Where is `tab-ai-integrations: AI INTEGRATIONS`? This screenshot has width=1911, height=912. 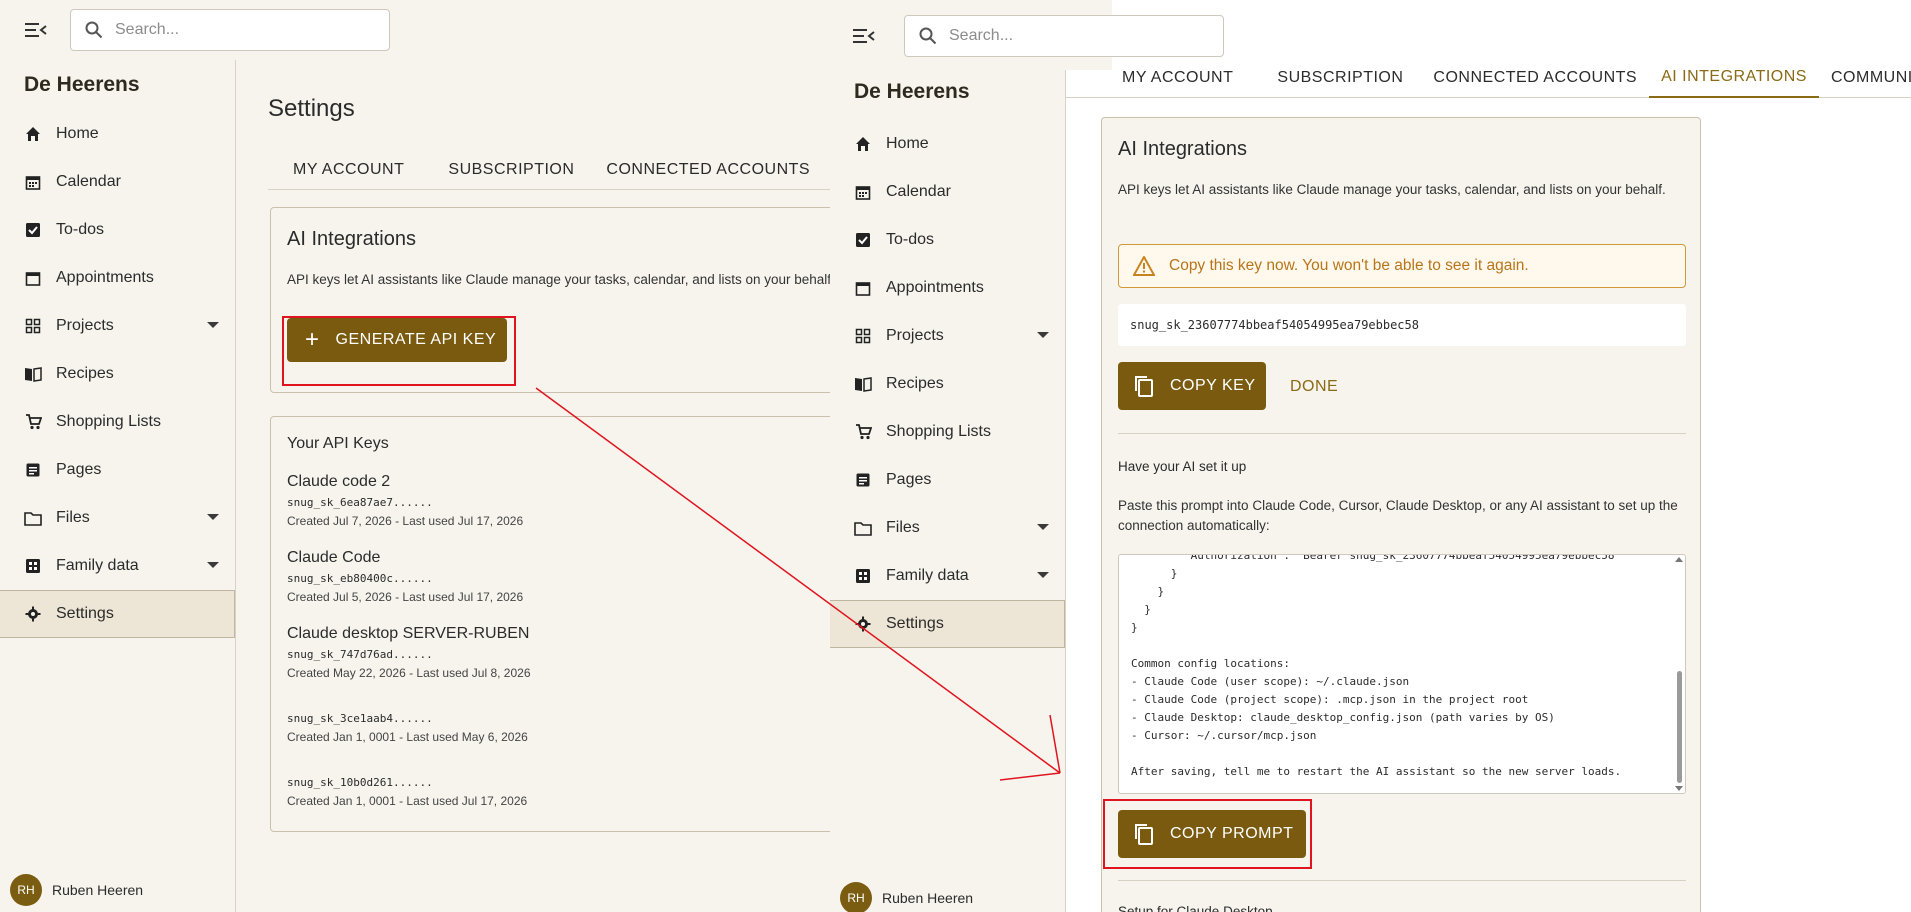
tab-ai-integrations: AI INTEGRATIONS is located at coordinates (1734, 78).